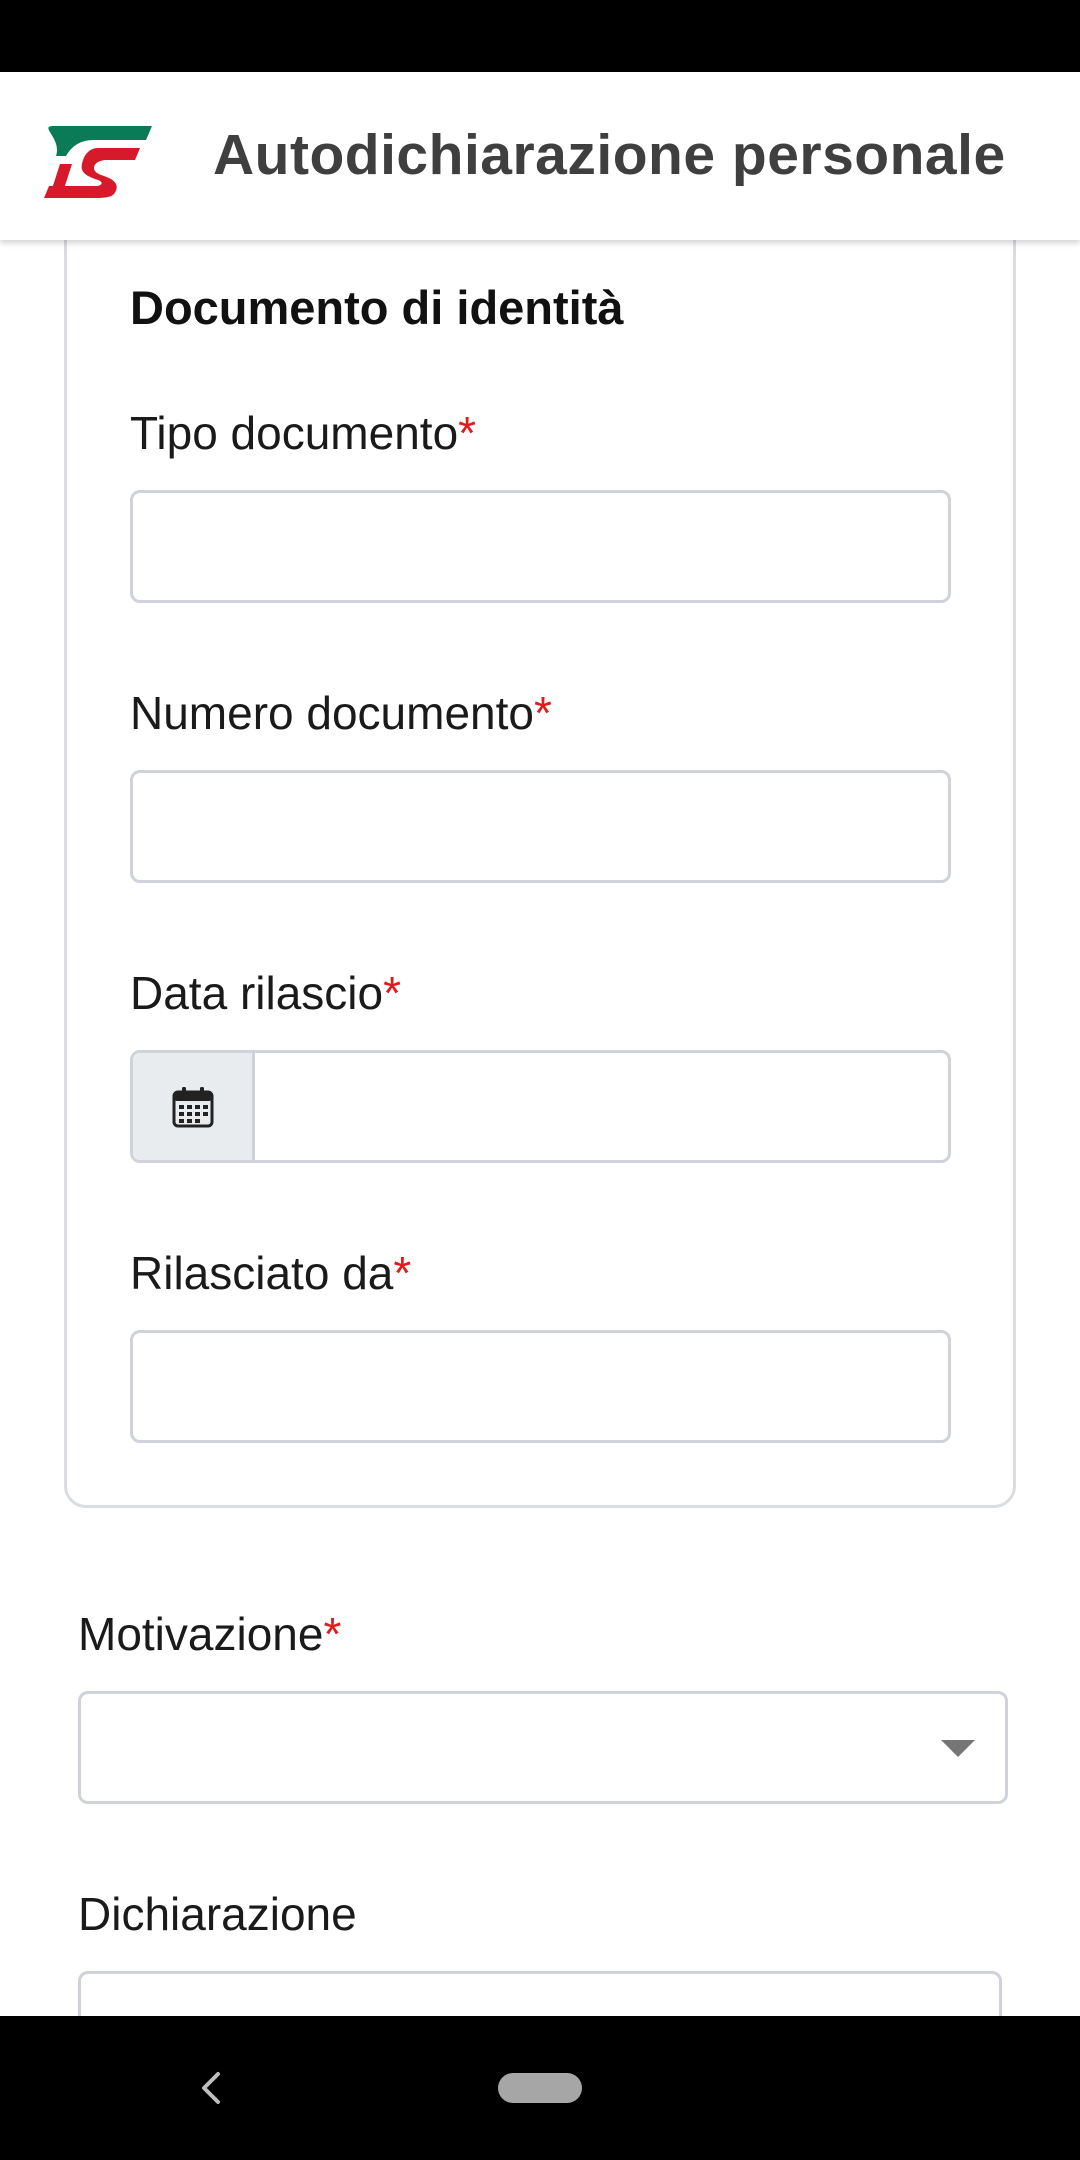  I want to click on trenitalia-logo-icon, so click(98, 162).